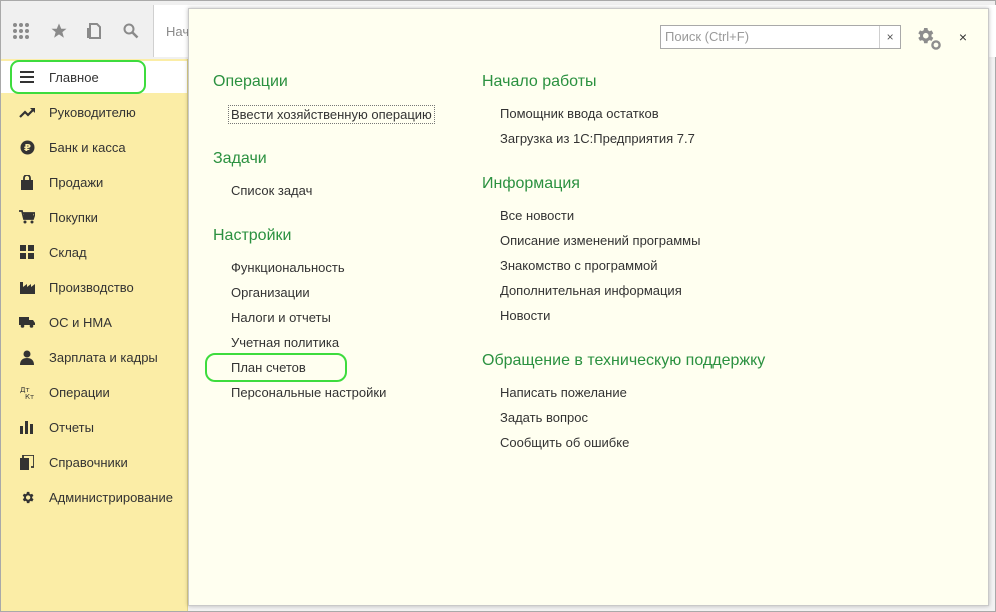 This screenshot has width=996, height=612. I want to click on sidebar-item-bank: ₽ Банк и касса, so click(94, 147).